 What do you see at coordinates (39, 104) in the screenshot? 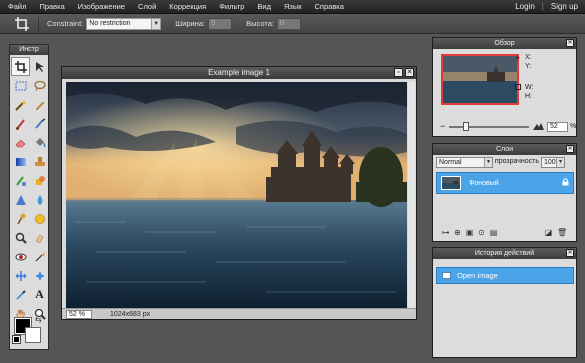
I see `pencil-tool-icon` at bounding box center [39, 104].